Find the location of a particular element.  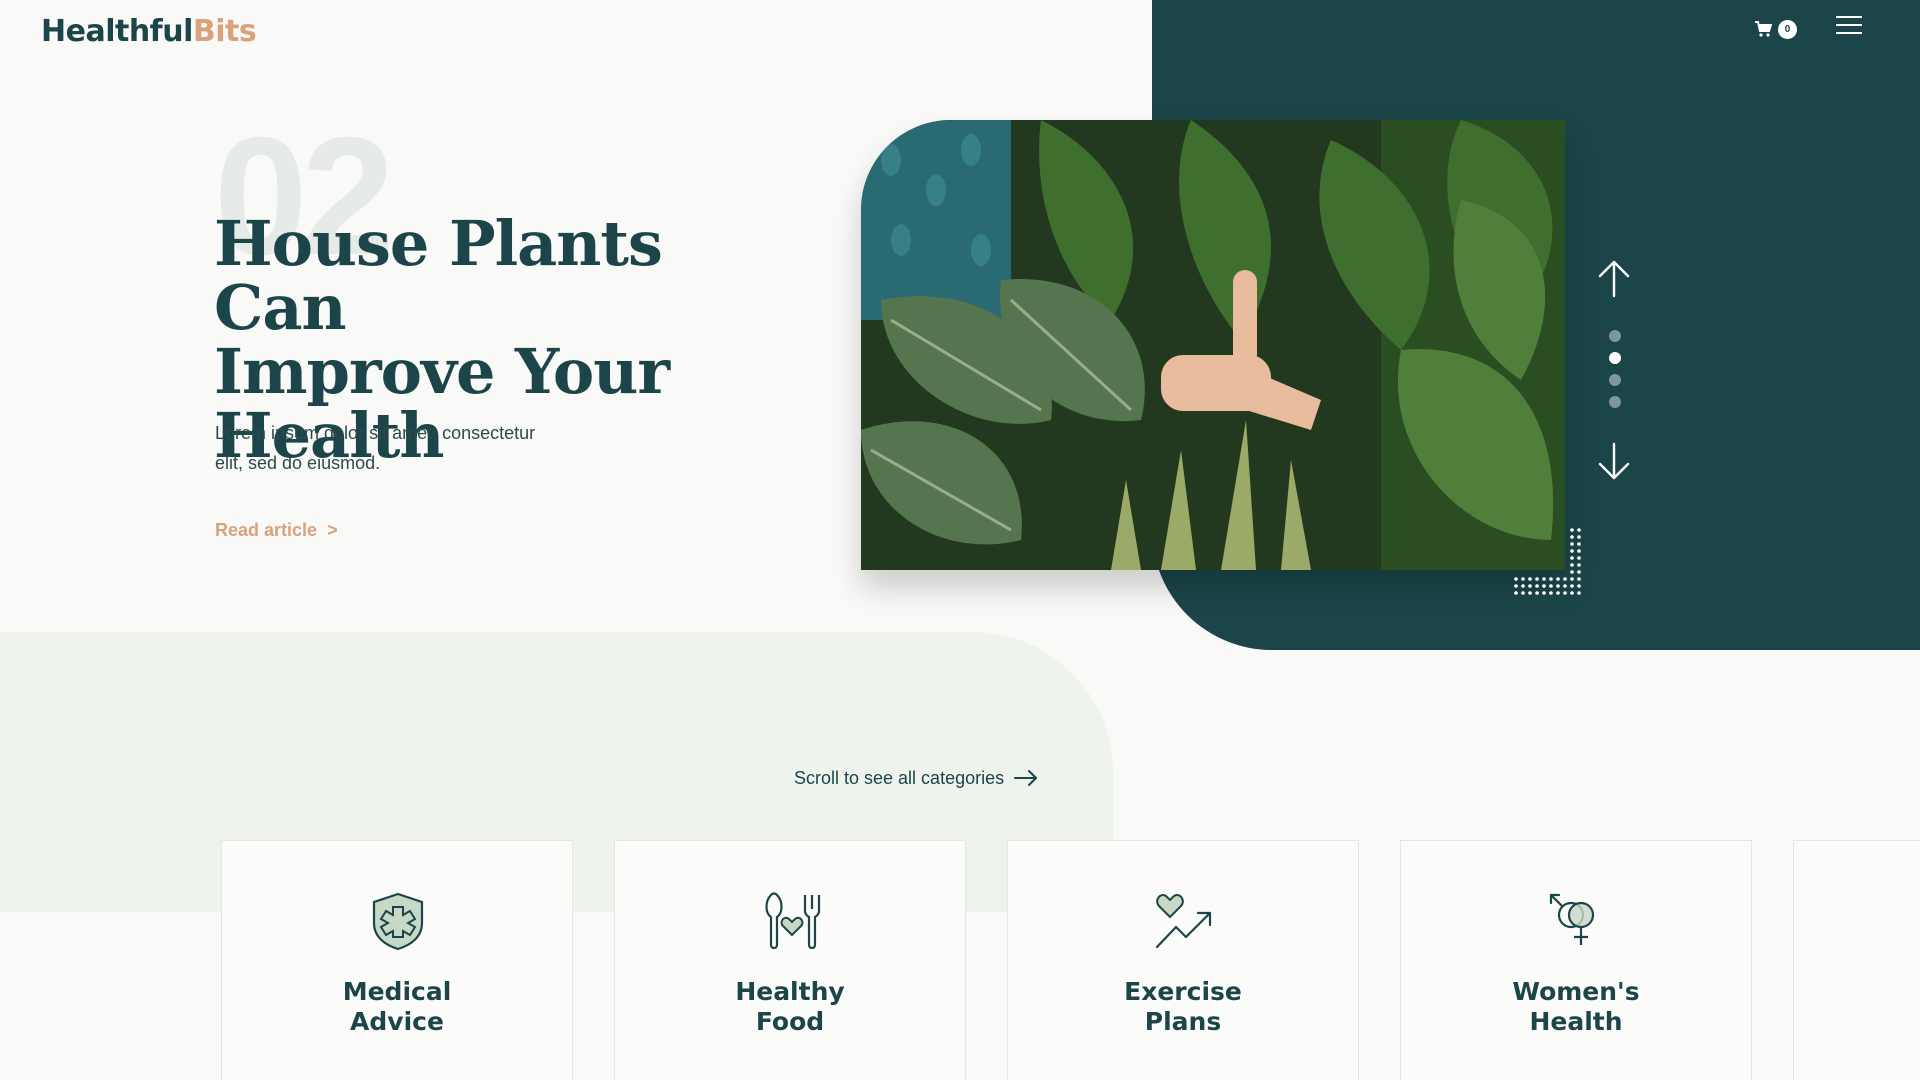

hero-title-line: Improve Your is located at coordinates (442, 371).